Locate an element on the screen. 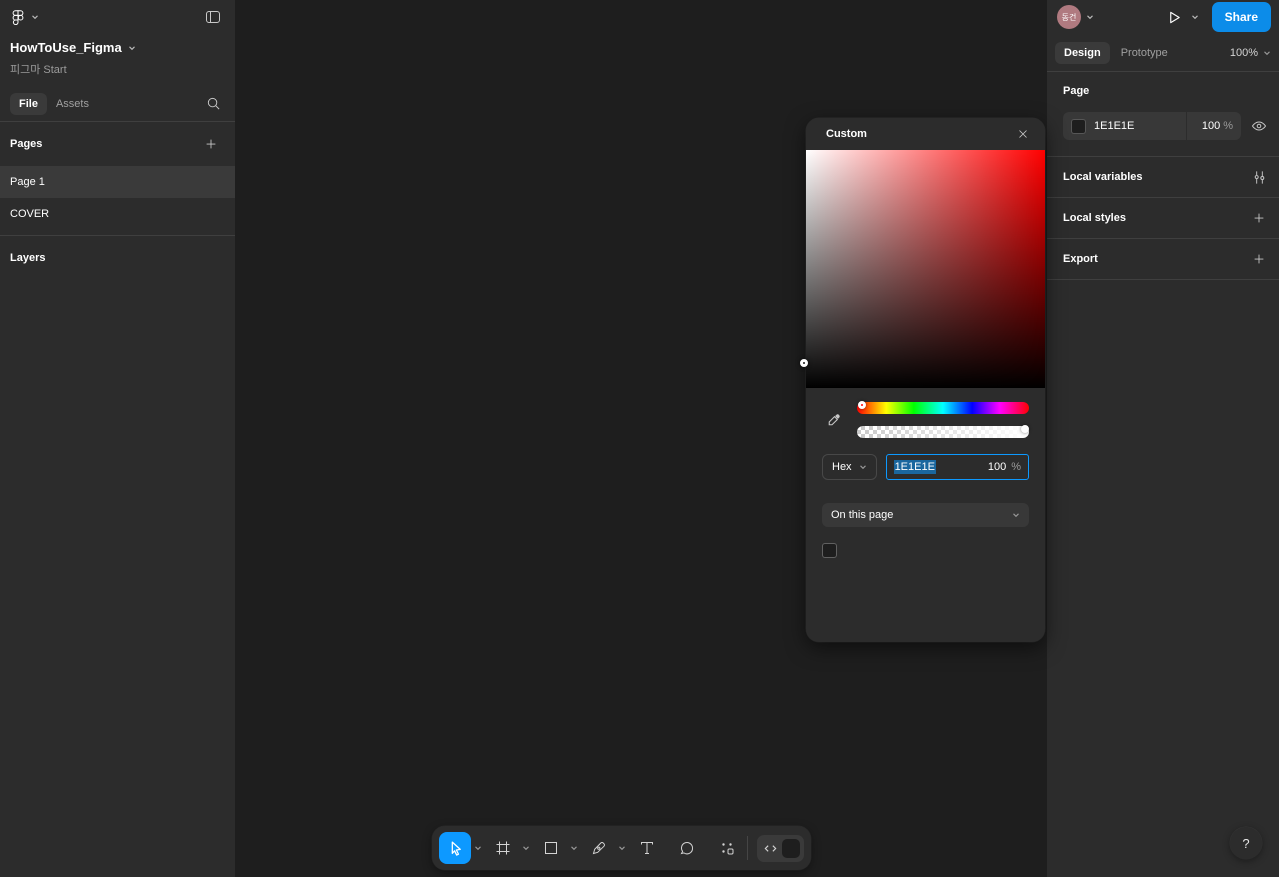 This screenshot has width=1279, height=877. zoom-level: 100% is located at coordinates (1243, 52).